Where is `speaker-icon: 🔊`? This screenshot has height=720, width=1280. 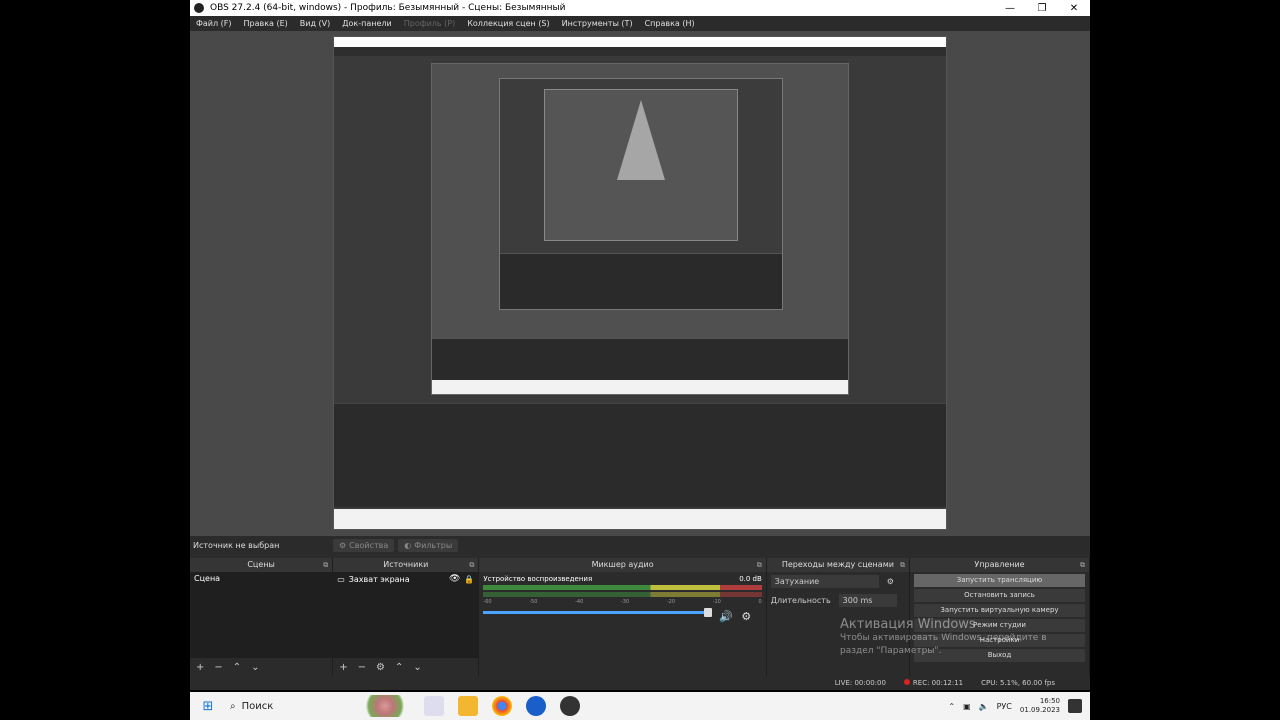
speaker-icon: 🔊 is located at coordinates (726, 616).